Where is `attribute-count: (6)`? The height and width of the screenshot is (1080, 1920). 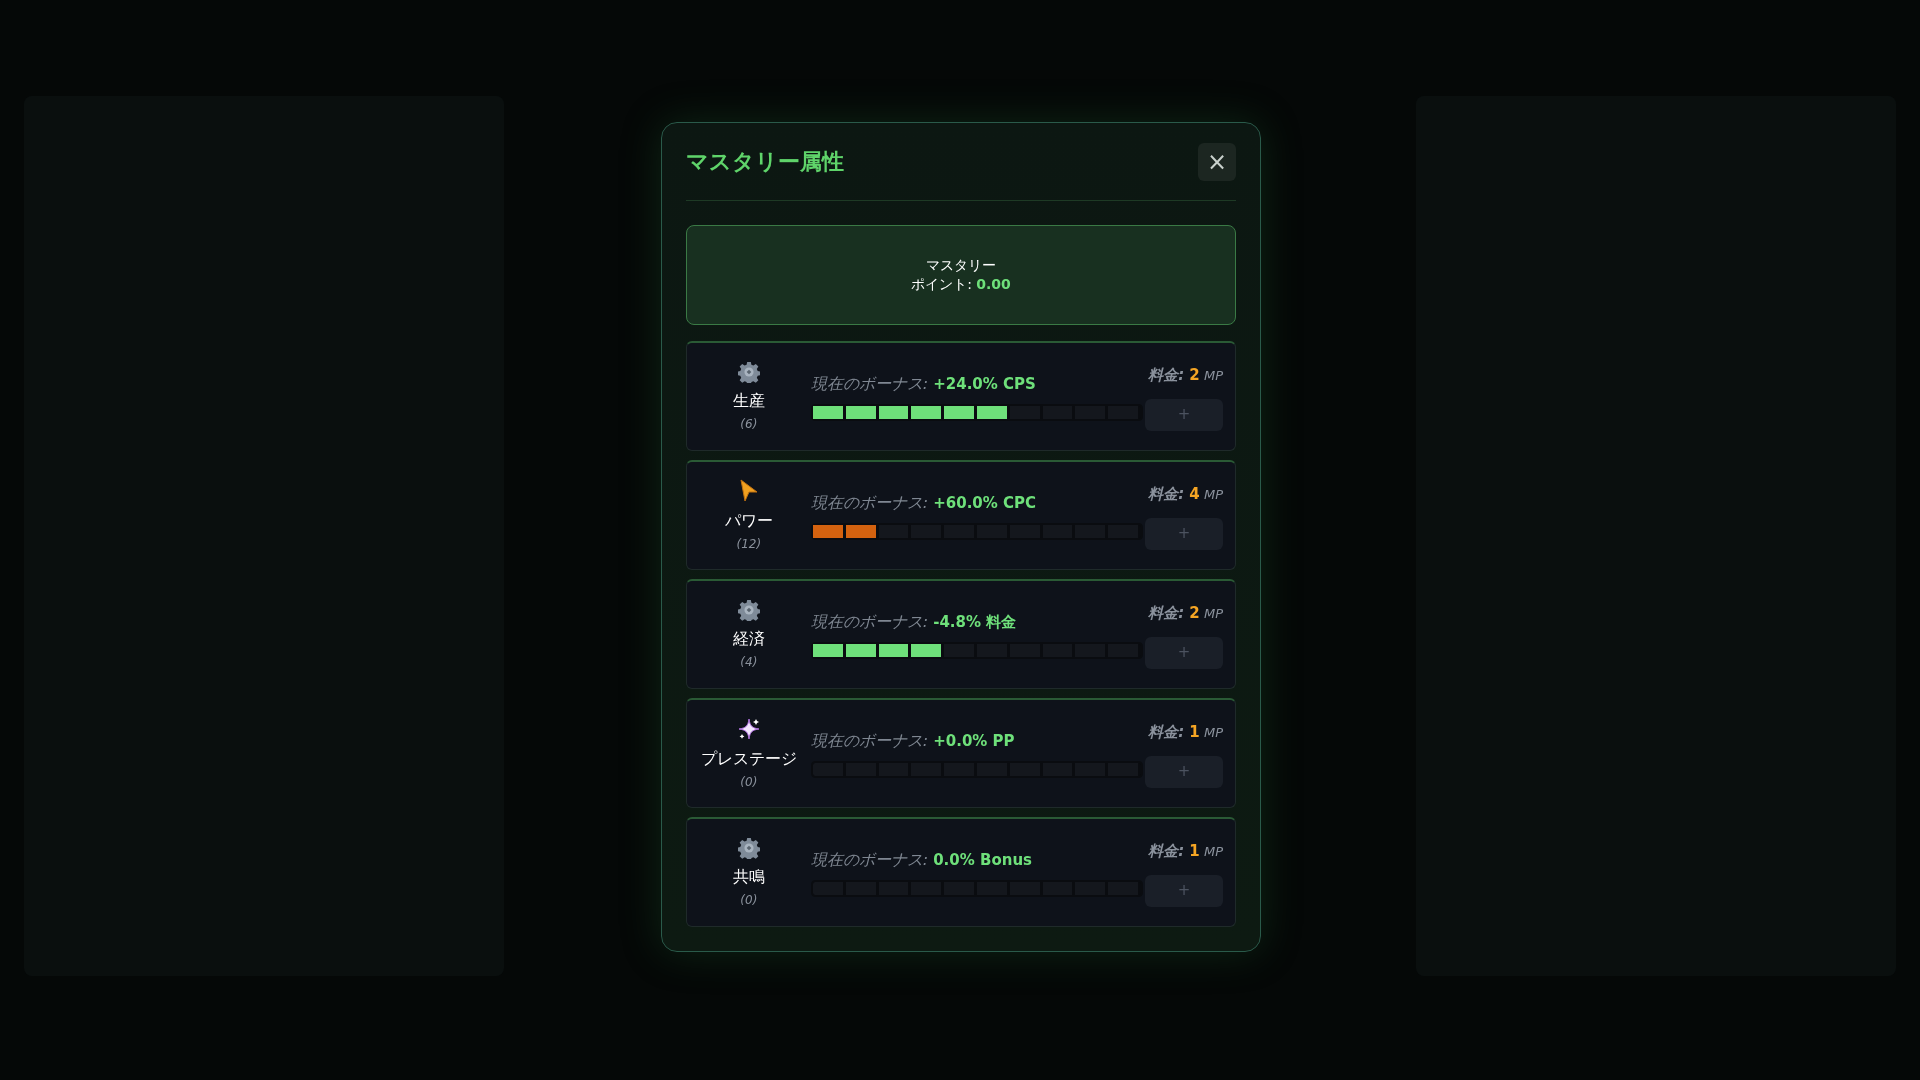 attribute-count: (6) is located at coordinates (749, 424).